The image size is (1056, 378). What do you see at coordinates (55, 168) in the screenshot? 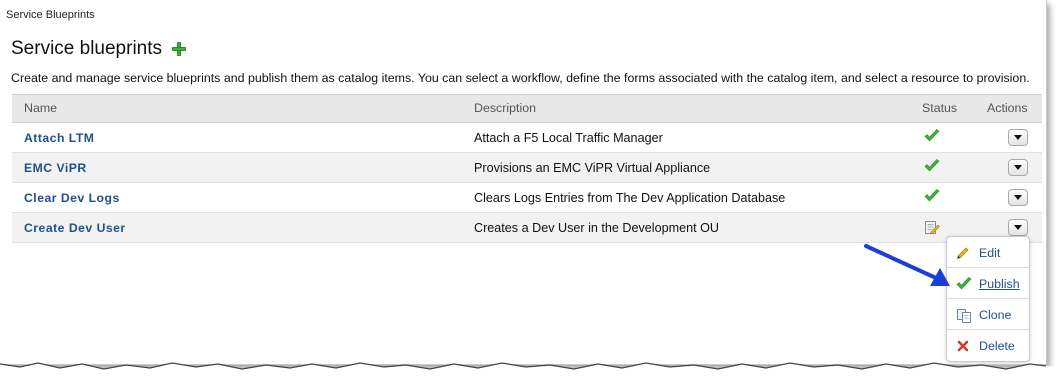
I see `blueprint-name-link: EMC ViPR` at bounding box center [55, 168].